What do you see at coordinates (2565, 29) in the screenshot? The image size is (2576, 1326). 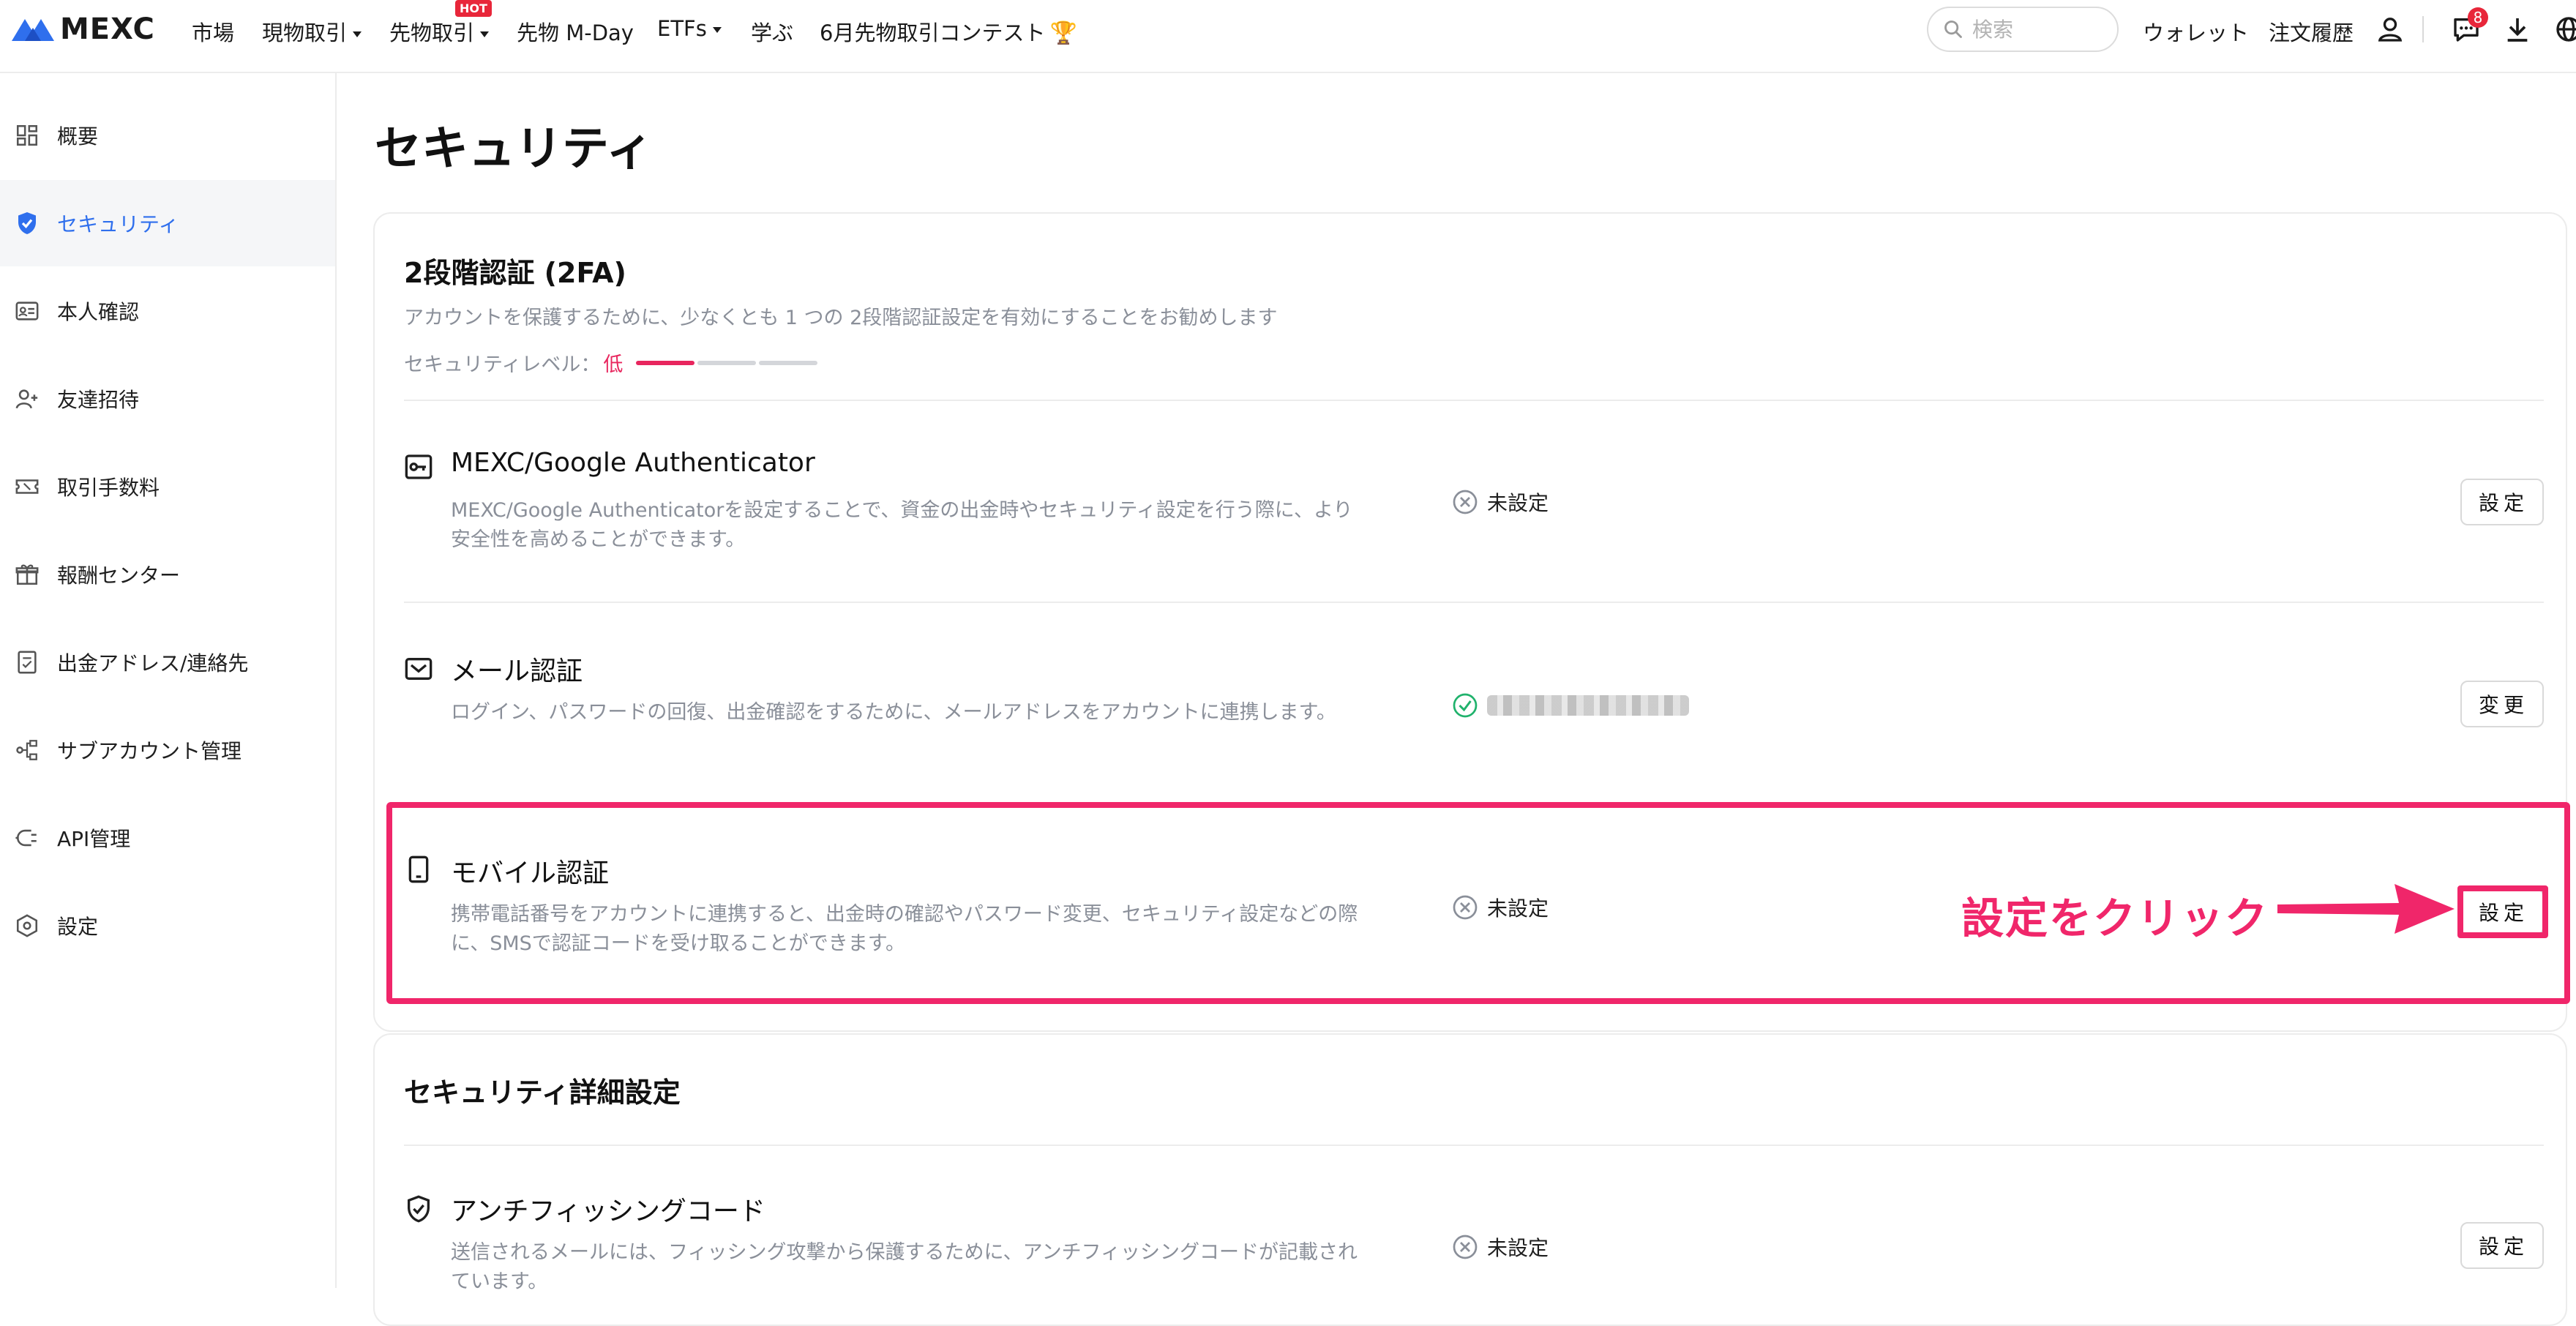 I see `globe-icon` at bounding box center [2565, 29].